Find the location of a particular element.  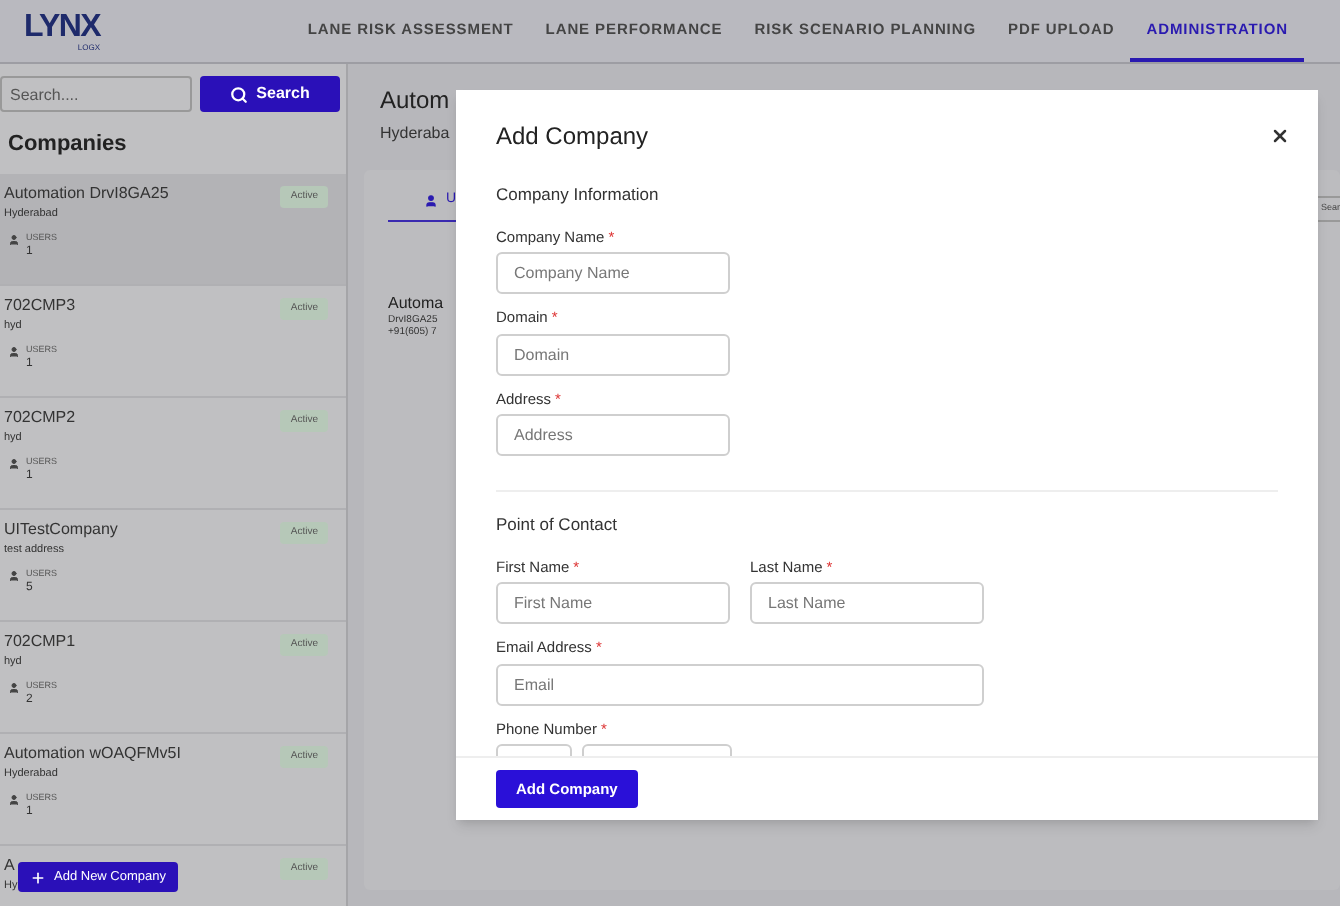

input-field: Address is located at coordinates (613, 435).